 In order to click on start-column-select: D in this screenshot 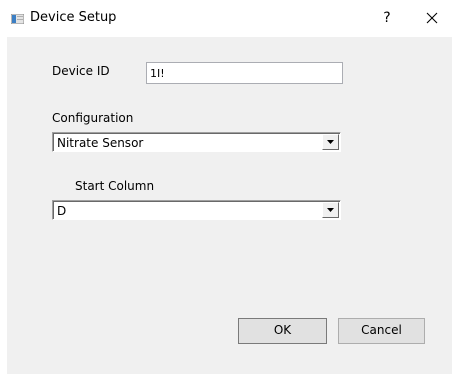, I will do `click(196, 210)`.